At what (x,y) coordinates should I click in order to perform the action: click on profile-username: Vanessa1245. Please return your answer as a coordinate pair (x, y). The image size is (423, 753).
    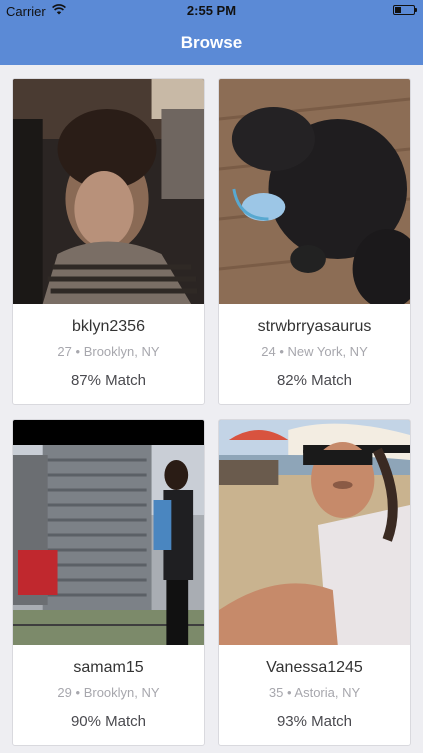
    Looking at the image, I should click on (314, 667).